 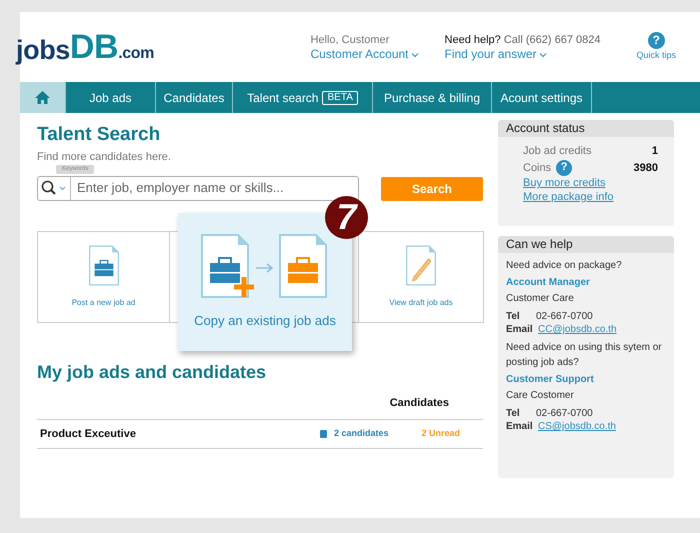 I want to click on search-button: Search, so click(x=432, y=188).